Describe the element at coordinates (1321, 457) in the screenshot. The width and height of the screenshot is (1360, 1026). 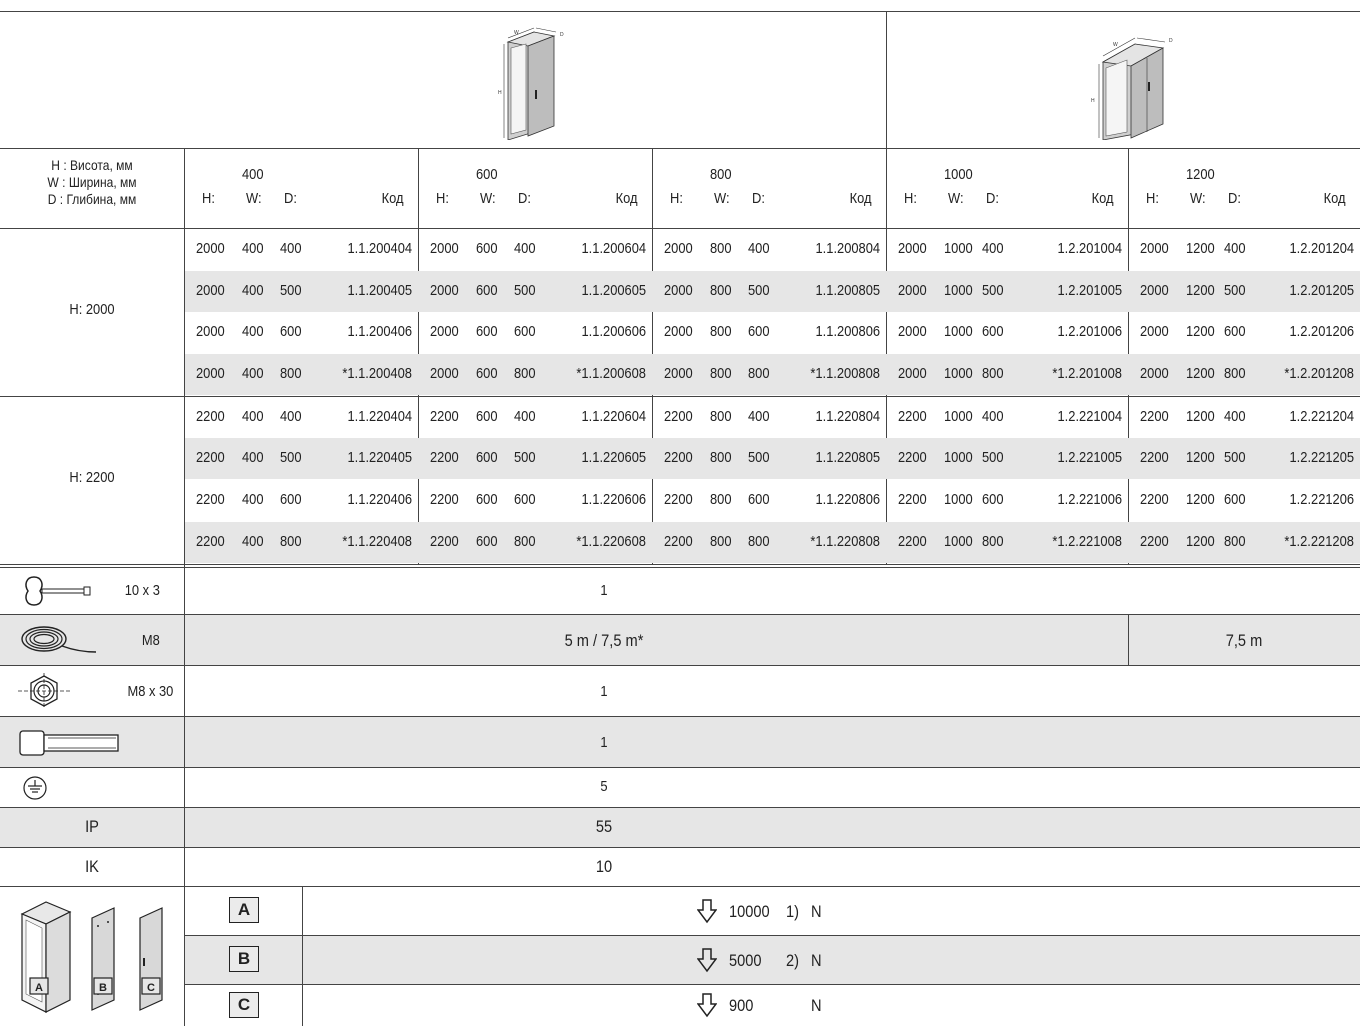
I see `cell-code: 1.2.221205` at that location.